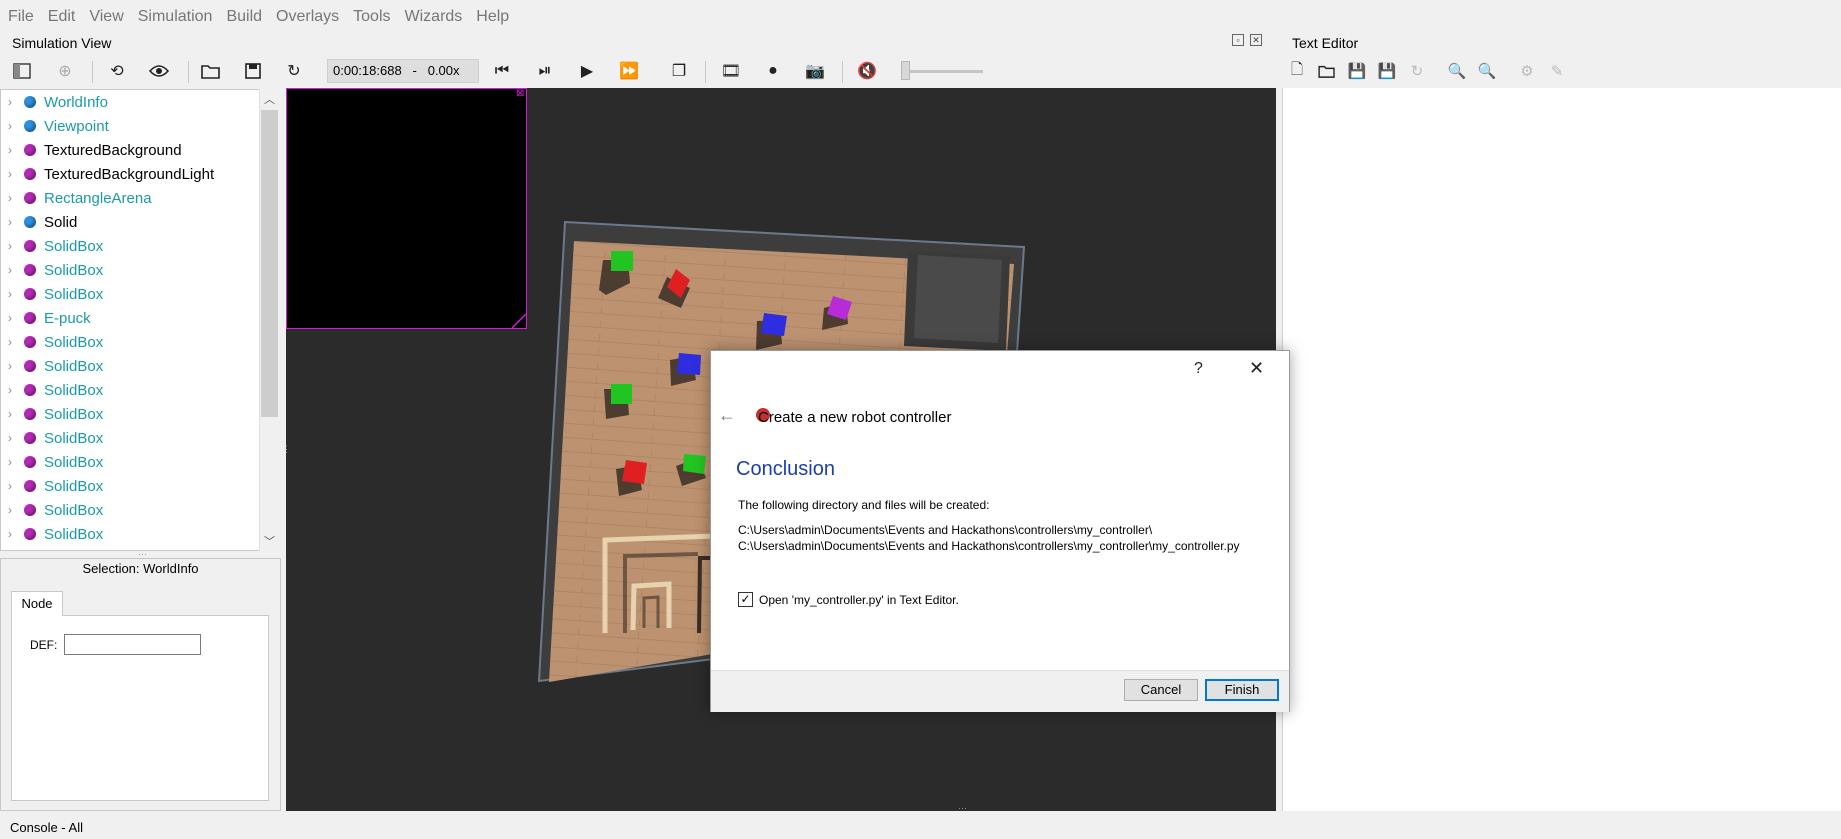  Describe the element at coordinates (519, 321) in the screenshot. I see `overlay-resize-icon` at that location.